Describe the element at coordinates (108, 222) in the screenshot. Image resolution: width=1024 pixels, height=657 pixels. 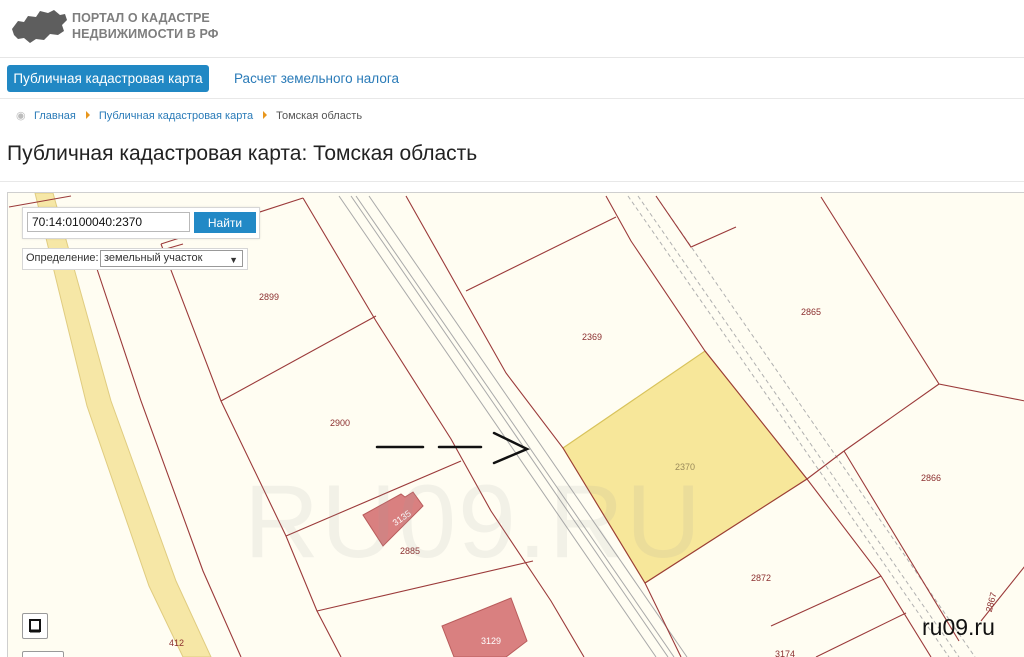
I see `cadastral-number-input` at that location.